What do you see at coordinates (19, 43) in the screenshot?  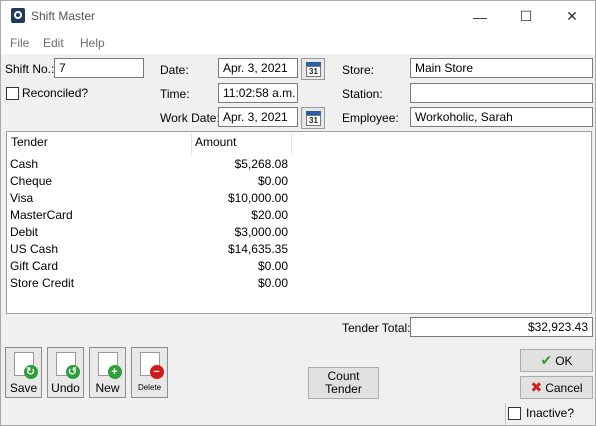 I see `menu-file: File` at bounding box center [19, 43].